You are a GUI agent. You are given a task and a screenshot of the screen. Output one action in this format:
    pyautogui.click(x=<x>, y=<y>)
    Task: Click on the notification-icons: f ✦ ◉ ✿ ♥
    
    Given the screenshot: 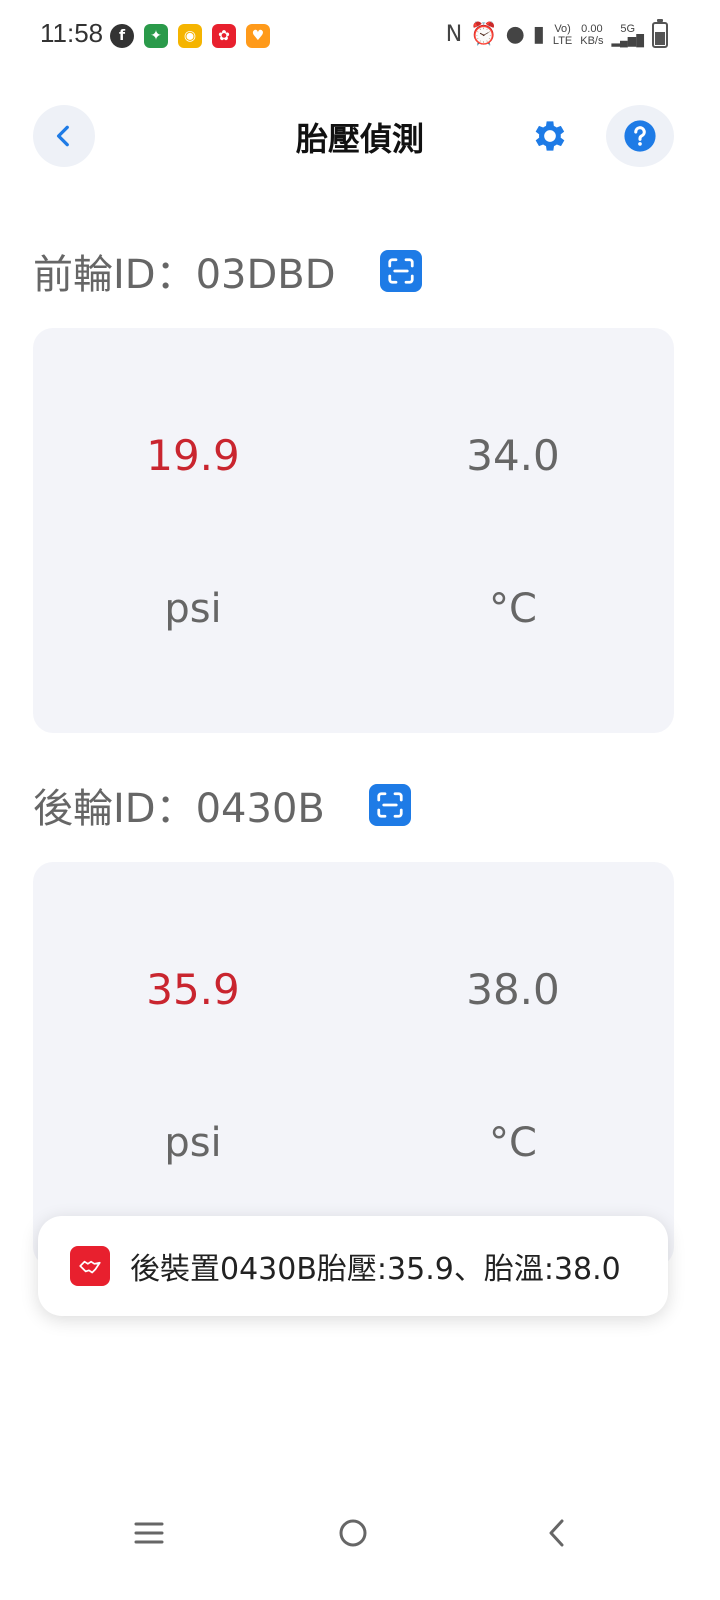 What is the action you would take?
    pyautogui.click(x=190, y=36)
    